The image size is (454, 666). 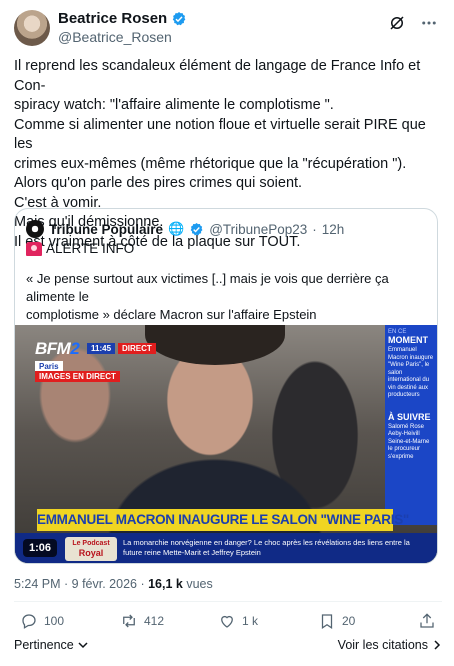 I want to click on podcast-logo: Le Podcast Royal, so click(x=91, y=549).